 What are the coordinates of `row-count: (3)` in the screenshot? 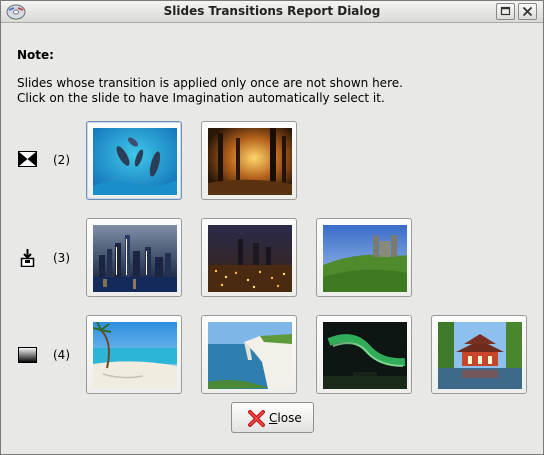 It's located at (61, 258).